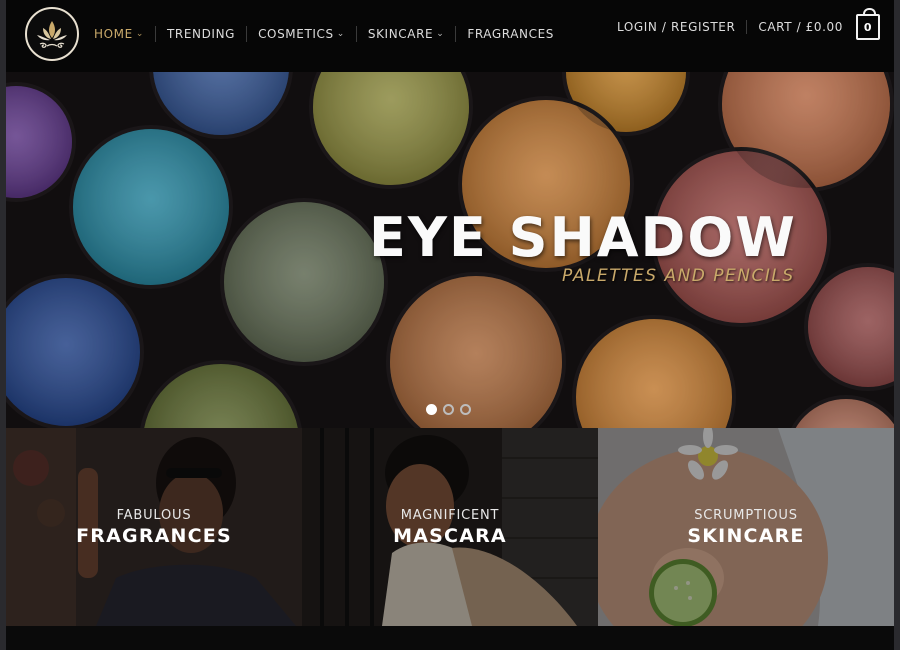  I want to click on tile-mascara: MAGNIFICENT MASCARA, so click(450, 527).